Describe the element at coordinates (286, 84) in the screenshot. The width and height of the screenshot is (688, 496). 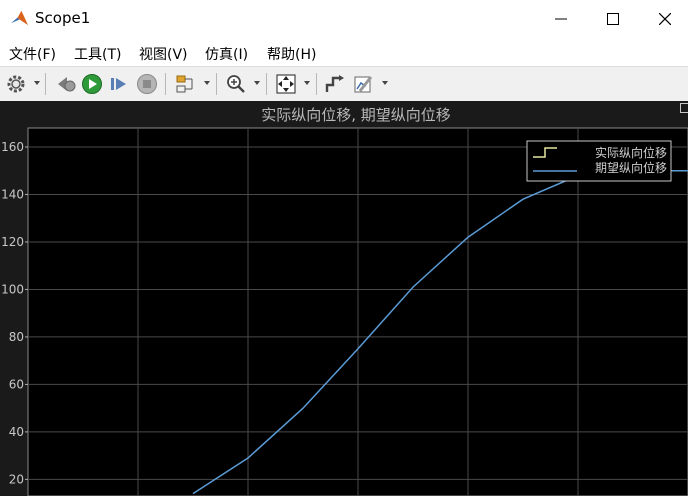
I see `fit-to-view-icon` at that location.